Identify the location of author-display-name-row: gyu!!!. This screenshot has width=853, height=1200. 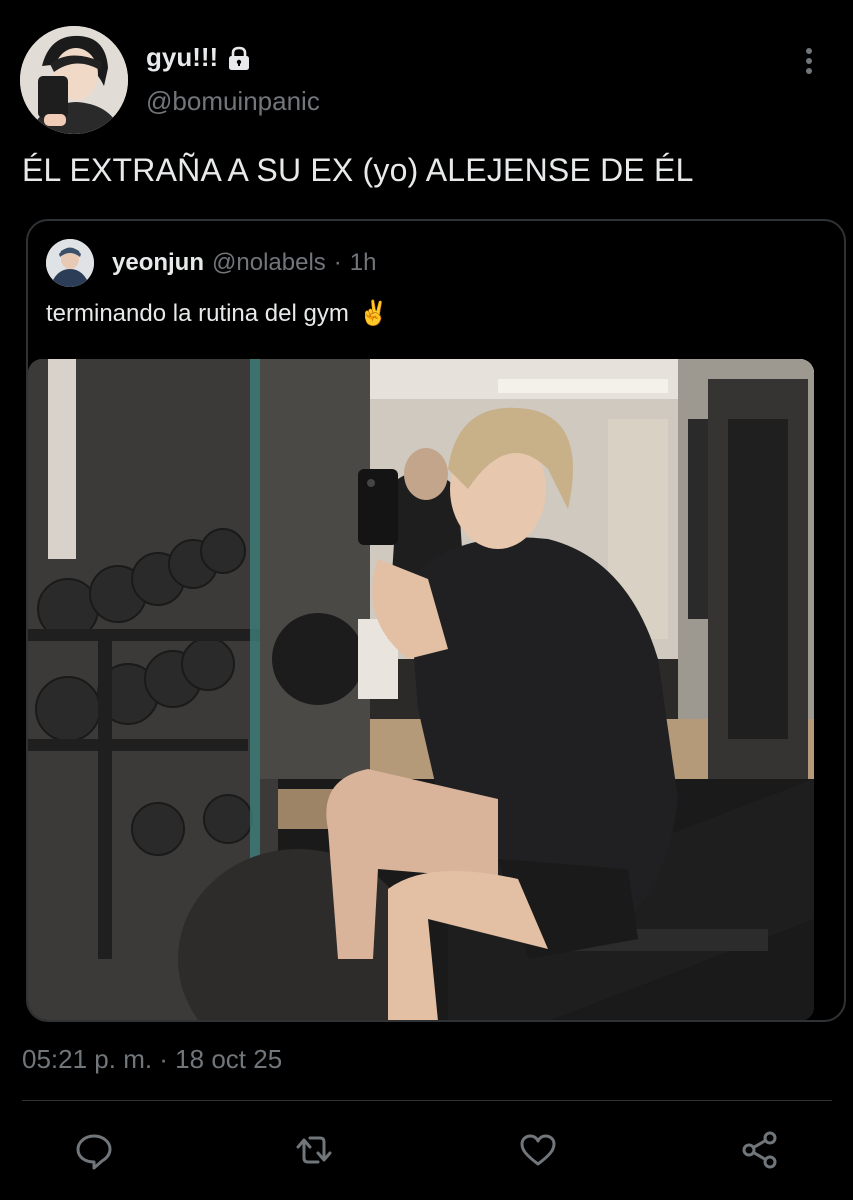
(199, 57).